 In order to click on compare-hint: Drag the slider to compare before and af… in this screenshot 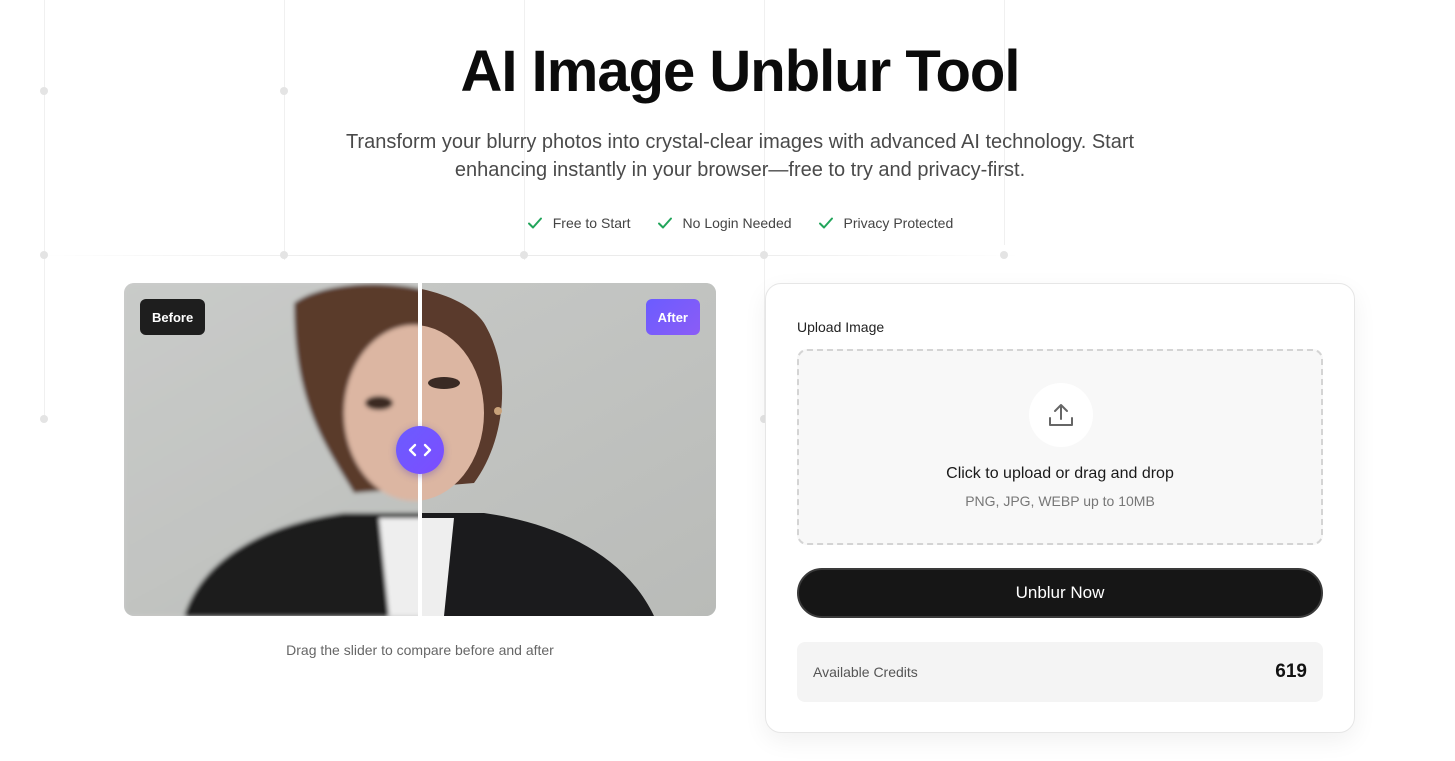, I will do `click(420, 650)`.